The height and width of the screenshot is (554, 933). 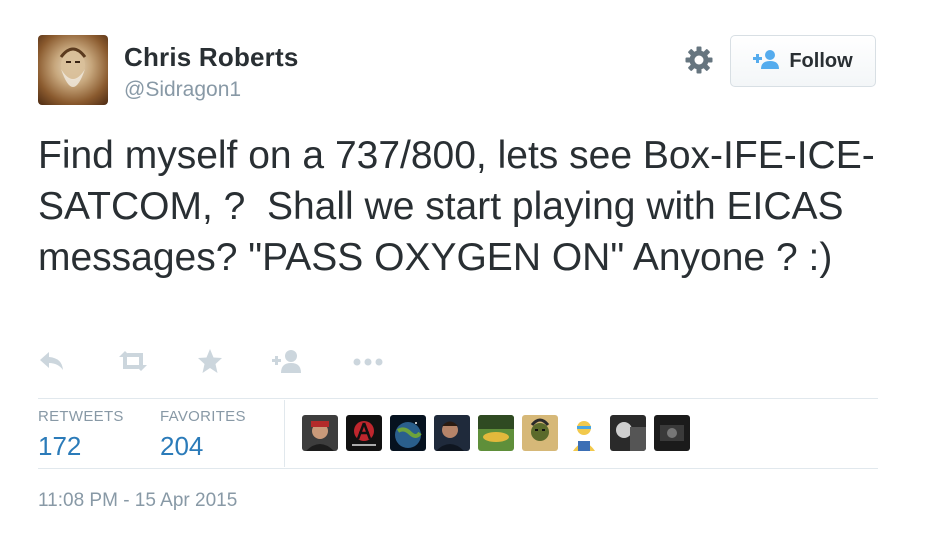 What do you see at coordinates (368, 363) in the screenshot?
I see `more-dots-icon` at bounding box center [368, 363].